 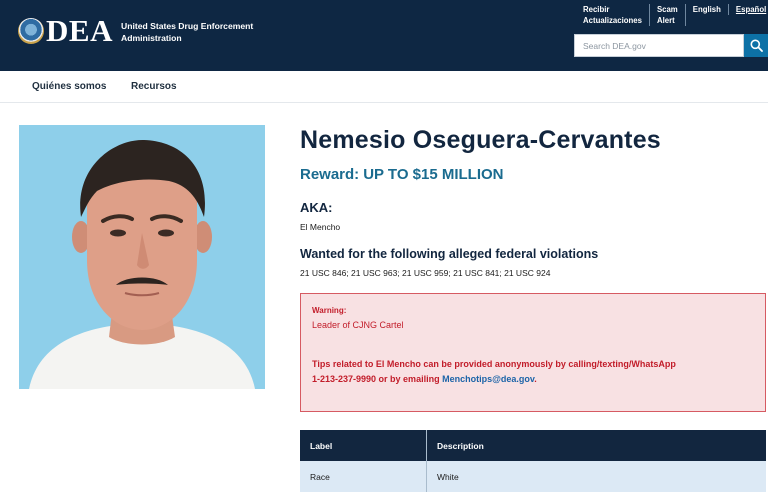 I want to click on receive-updates-line2: Actualizaciones, so click(x=612, y=20).